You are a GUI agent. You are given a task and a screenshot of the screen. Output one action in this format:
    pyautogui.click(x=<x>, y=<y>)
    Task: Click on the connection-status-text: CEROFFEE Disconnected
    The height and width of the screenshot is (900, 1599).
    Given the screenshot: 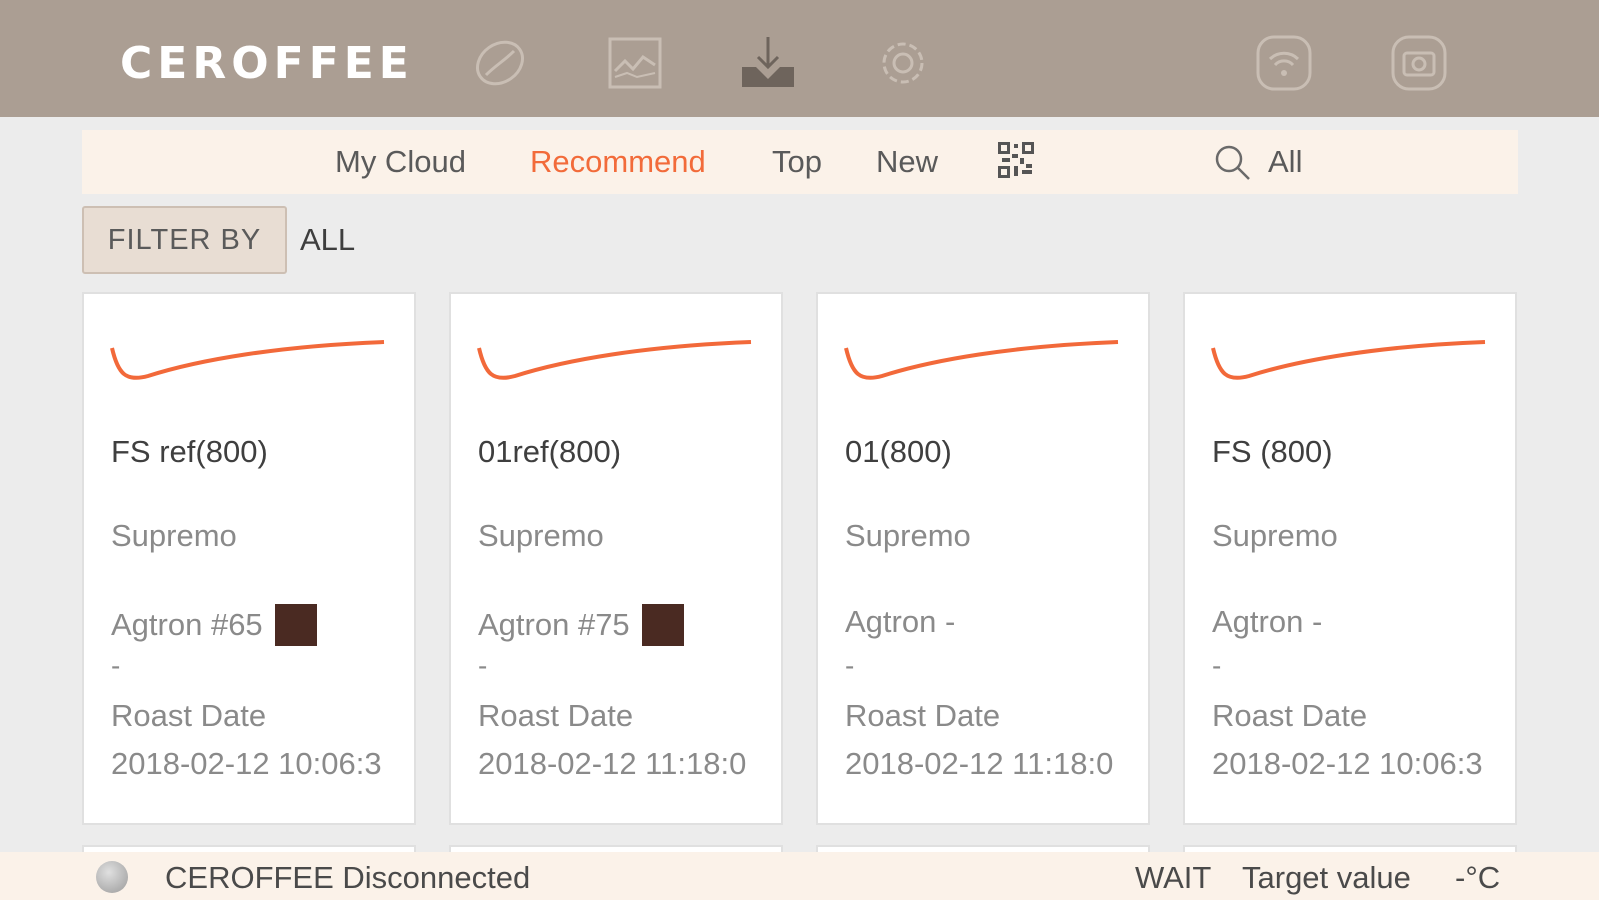 What is the action you would take?
    pyautogui.click(x=348, y=877)
    